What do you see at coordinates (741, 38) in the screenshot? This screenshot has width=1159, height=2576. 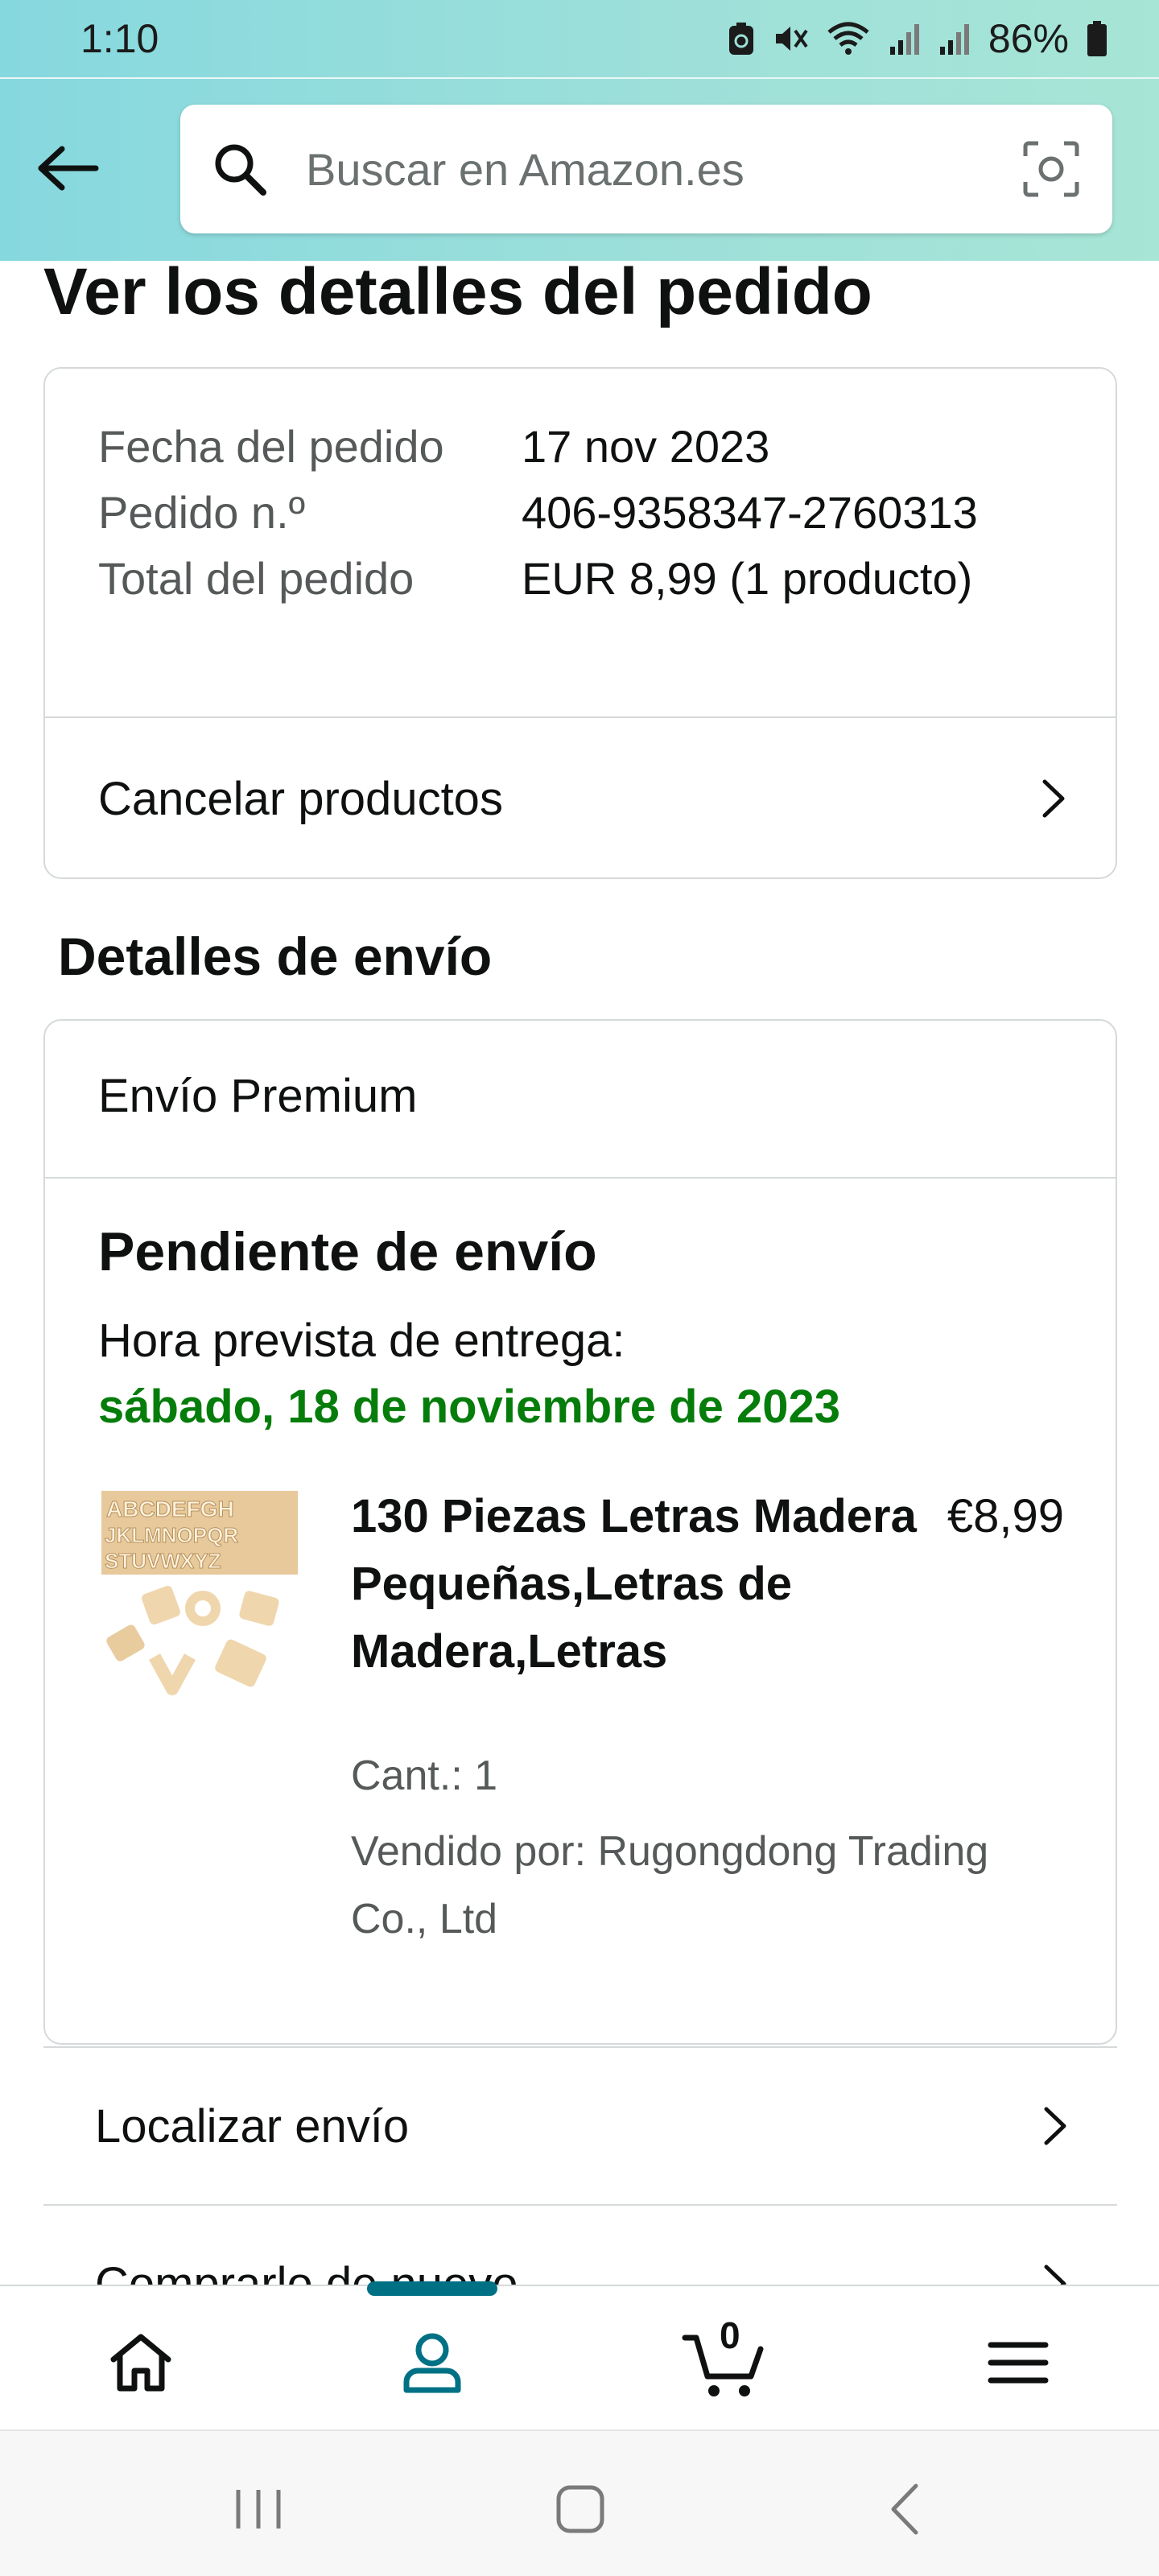 I see `recycle-icon` at bounding box center [741, 38].